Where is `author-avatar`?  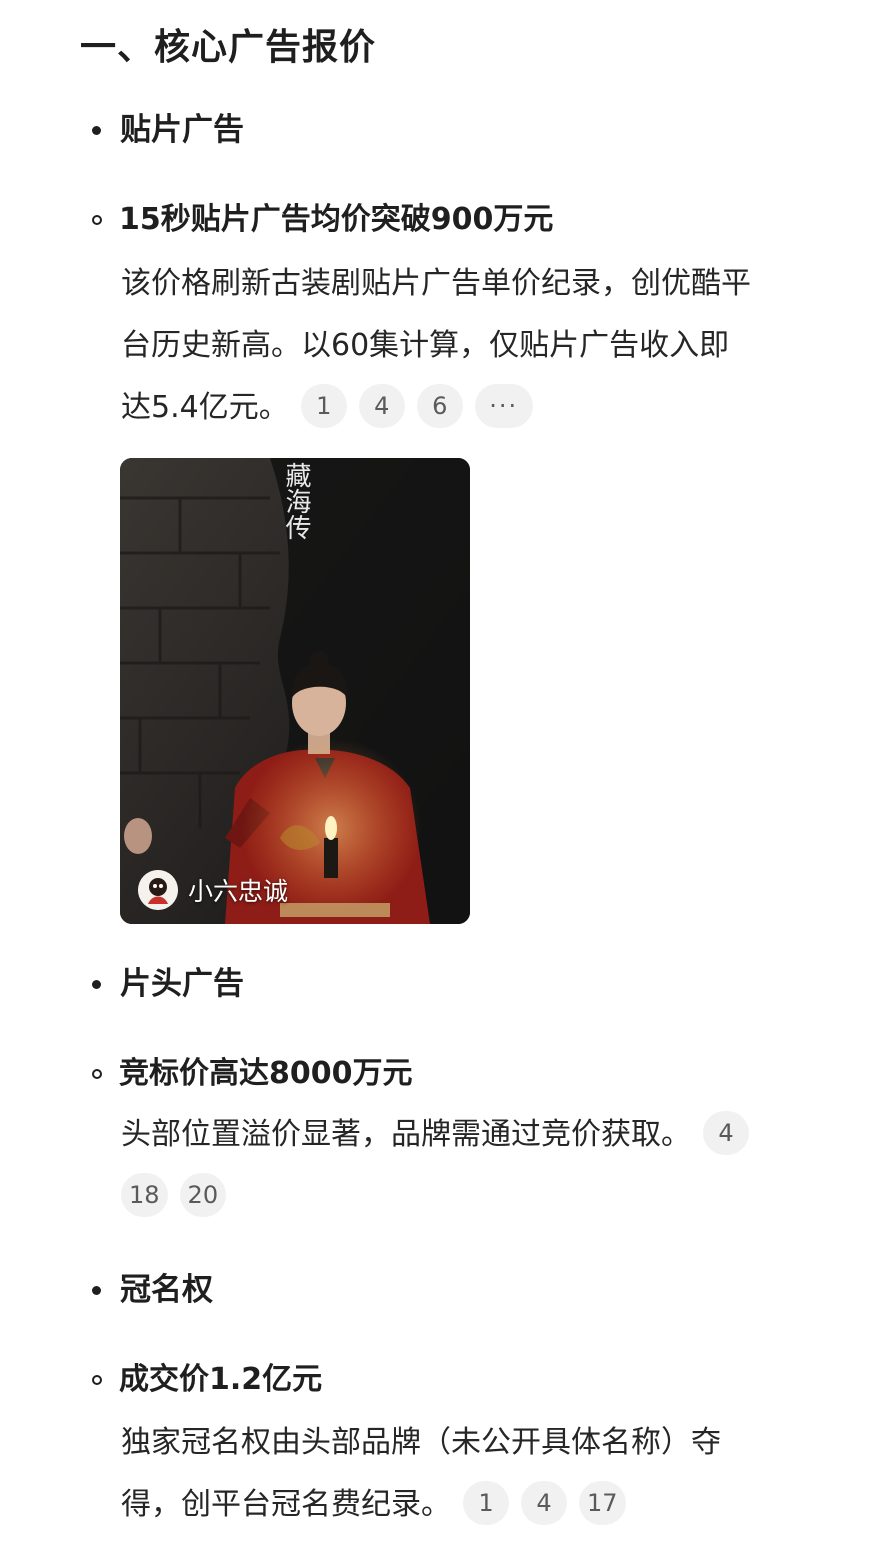 author-avatar is located at coordinates (158, 890).